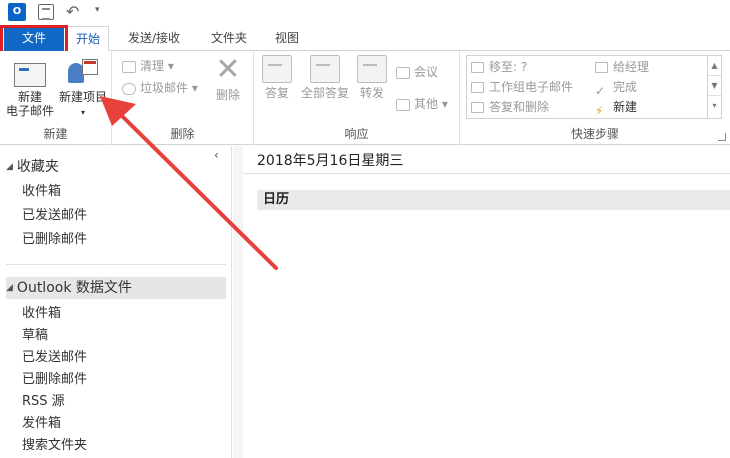 This screenshot has width=730, height=458. Describe the element at coordinates (54, 380) in the screenshot. I see `nav-item-deleted: 已删除邮件` at that location.